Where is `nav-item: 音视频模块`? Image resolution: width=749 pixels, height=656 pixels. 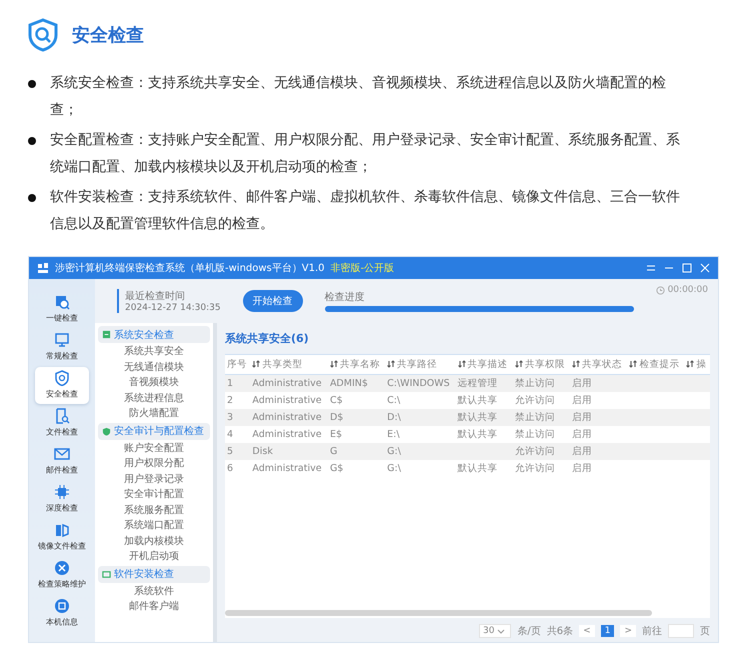 nav-item: 音视频模块 is located at coordinates (154, 382).